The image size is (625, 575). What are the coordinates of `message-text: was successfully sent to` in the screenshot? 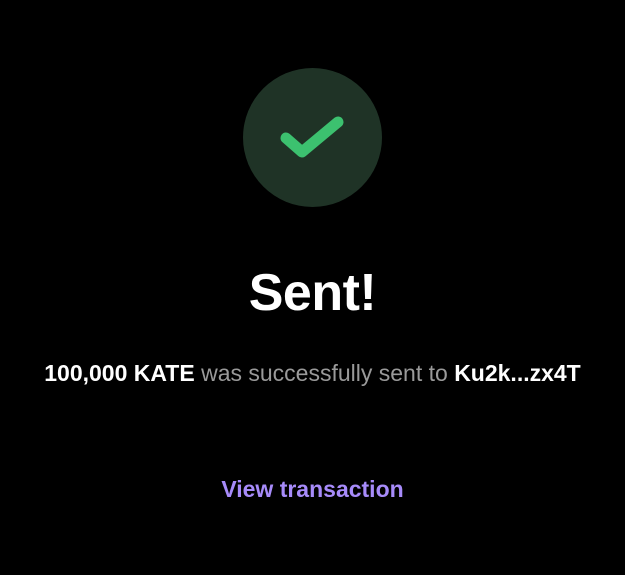 It's located at (324, 373).